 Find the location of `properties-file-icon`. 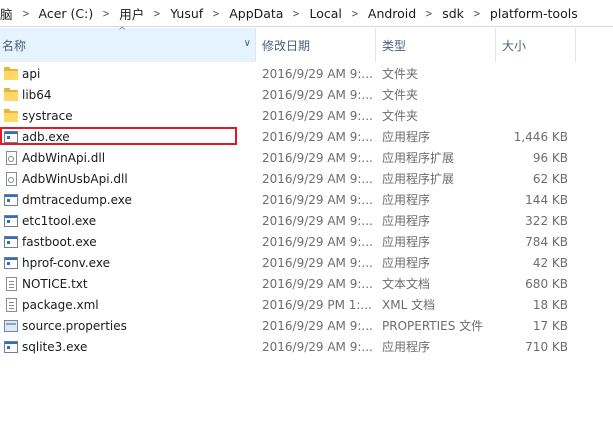

properties-file-icon is located at coordinates (11, 326).